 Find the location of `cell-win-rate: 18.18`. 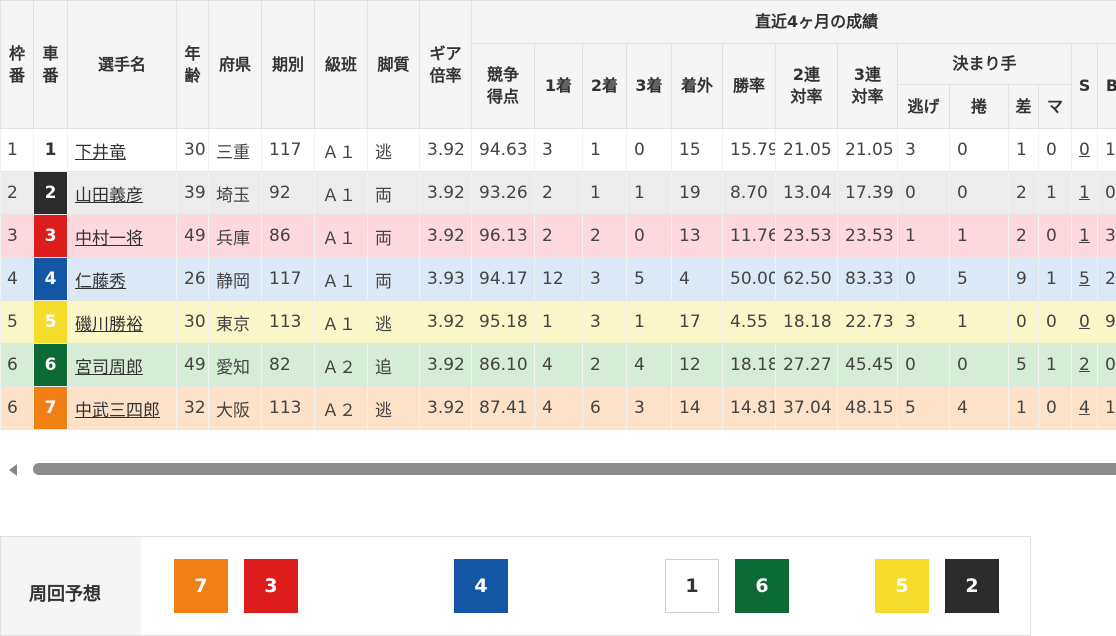

cell-win-rate: 18.18 is located at coordinates (749, 365).